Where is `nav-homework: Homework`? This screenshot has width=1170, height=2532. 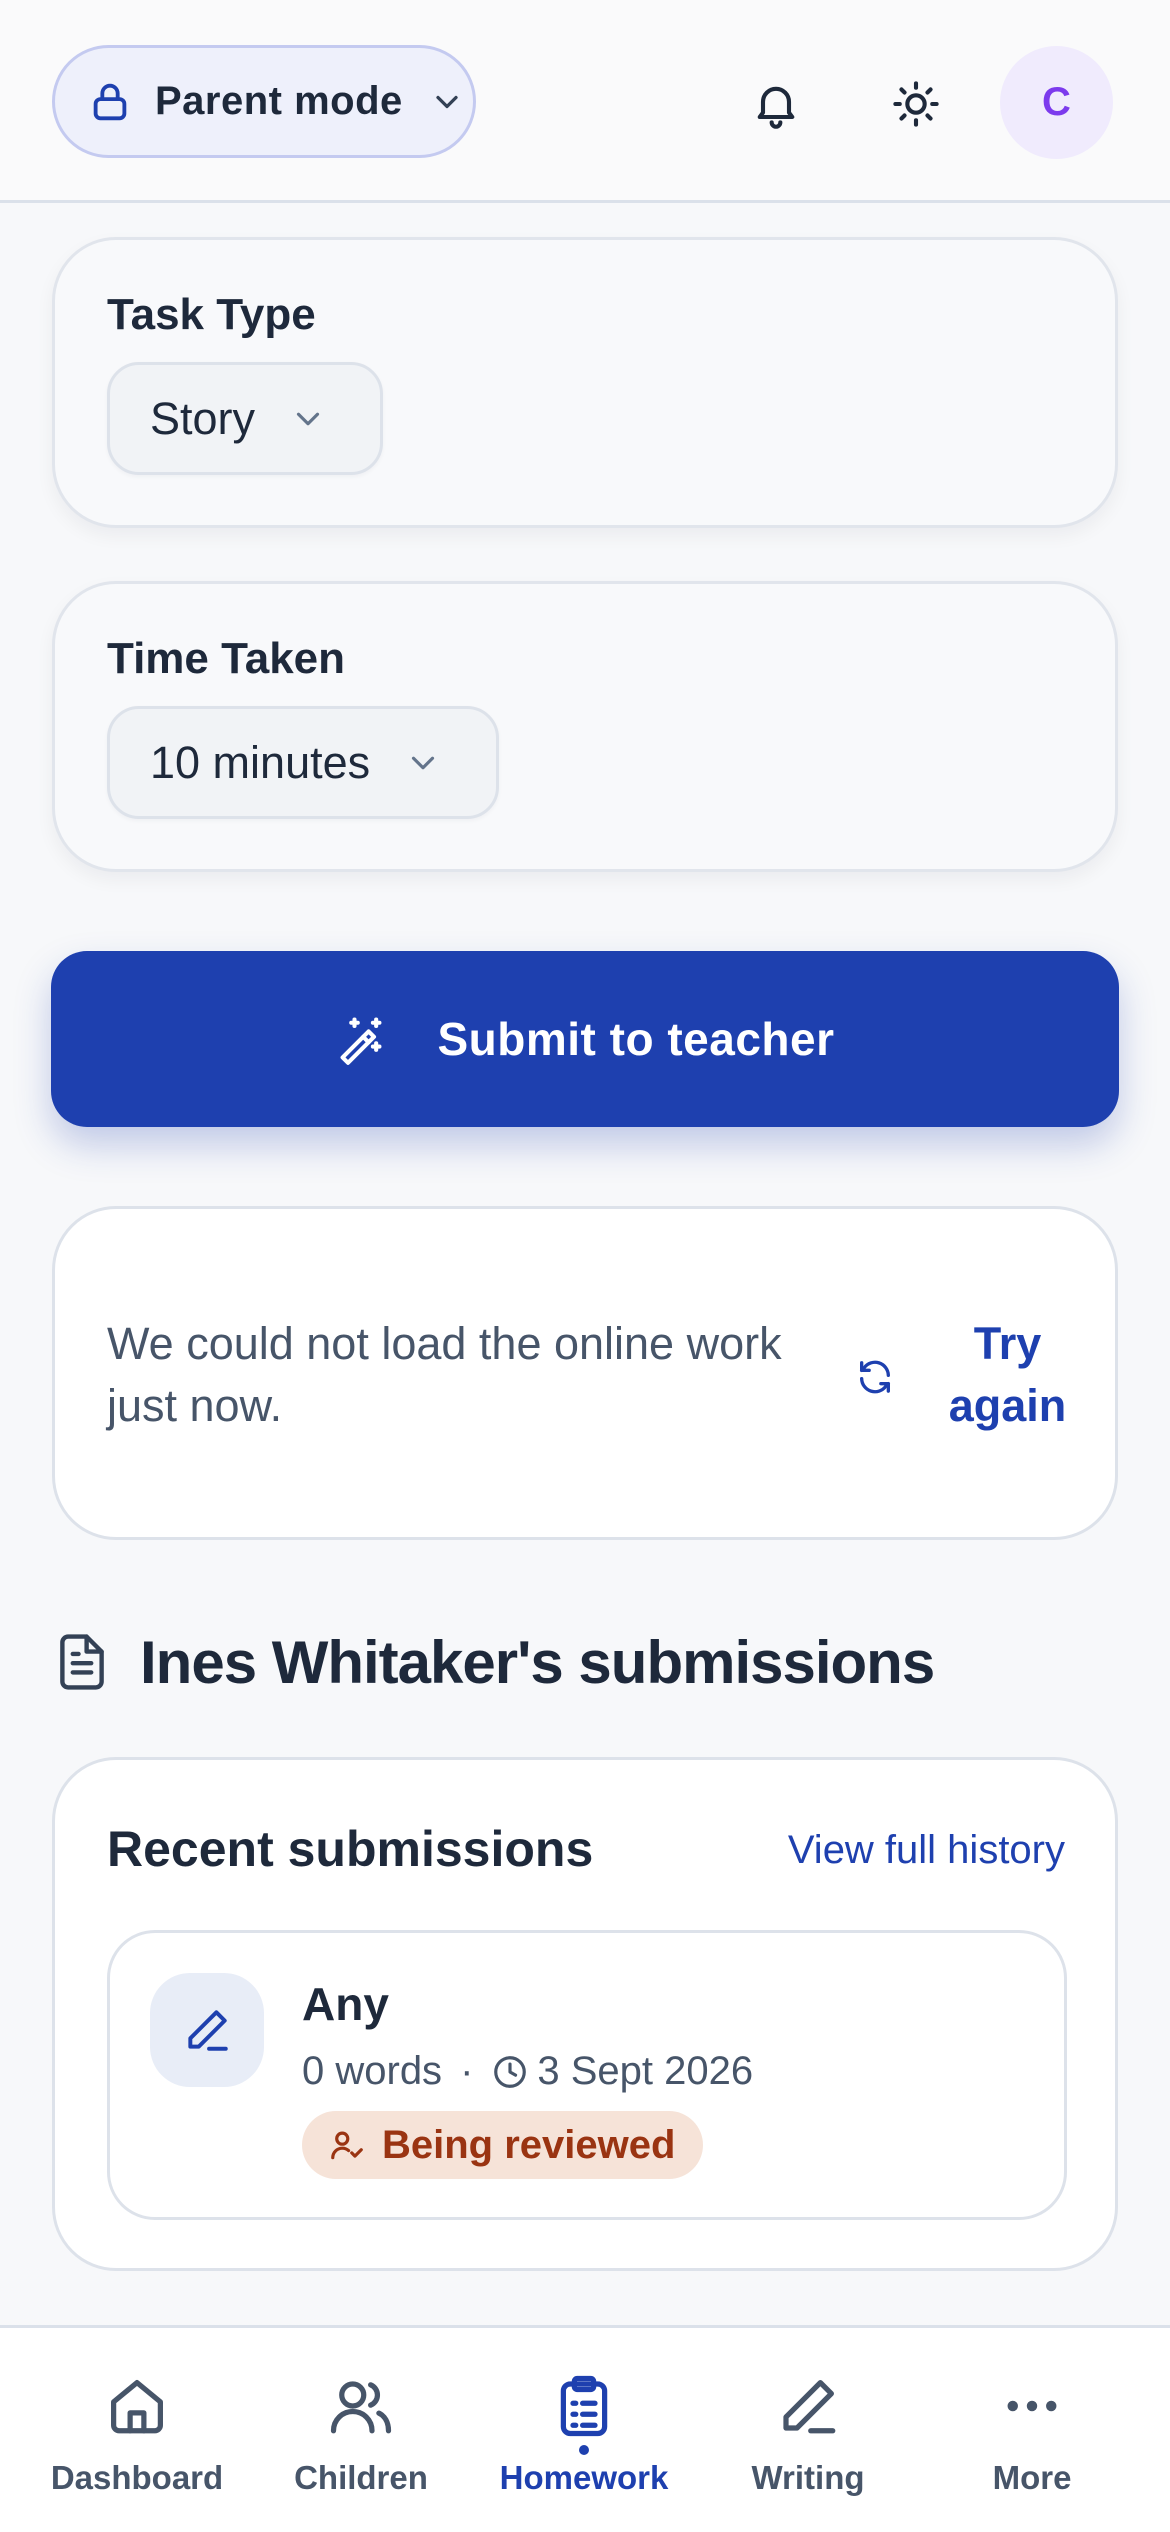 nav-homework: Homework is located at coordinates (584, 2430).